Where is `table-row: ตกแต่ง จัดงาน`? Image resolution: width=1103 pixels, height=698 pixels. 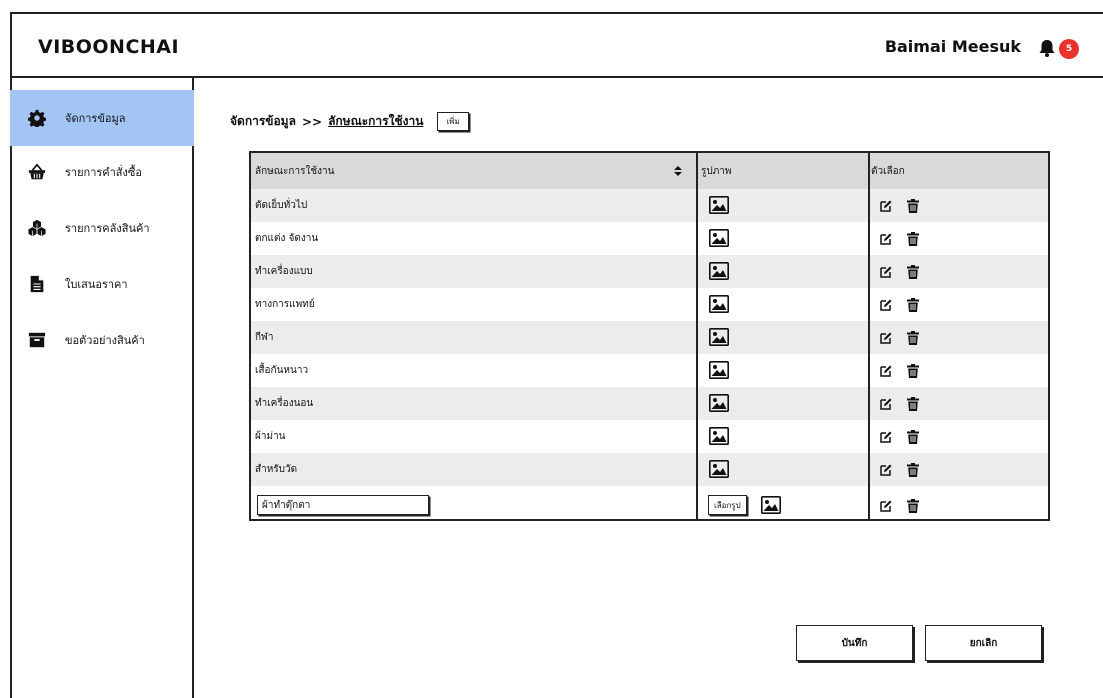
table-row: ตกแต่ง จัดงาน is located at coordinates (649, 238).